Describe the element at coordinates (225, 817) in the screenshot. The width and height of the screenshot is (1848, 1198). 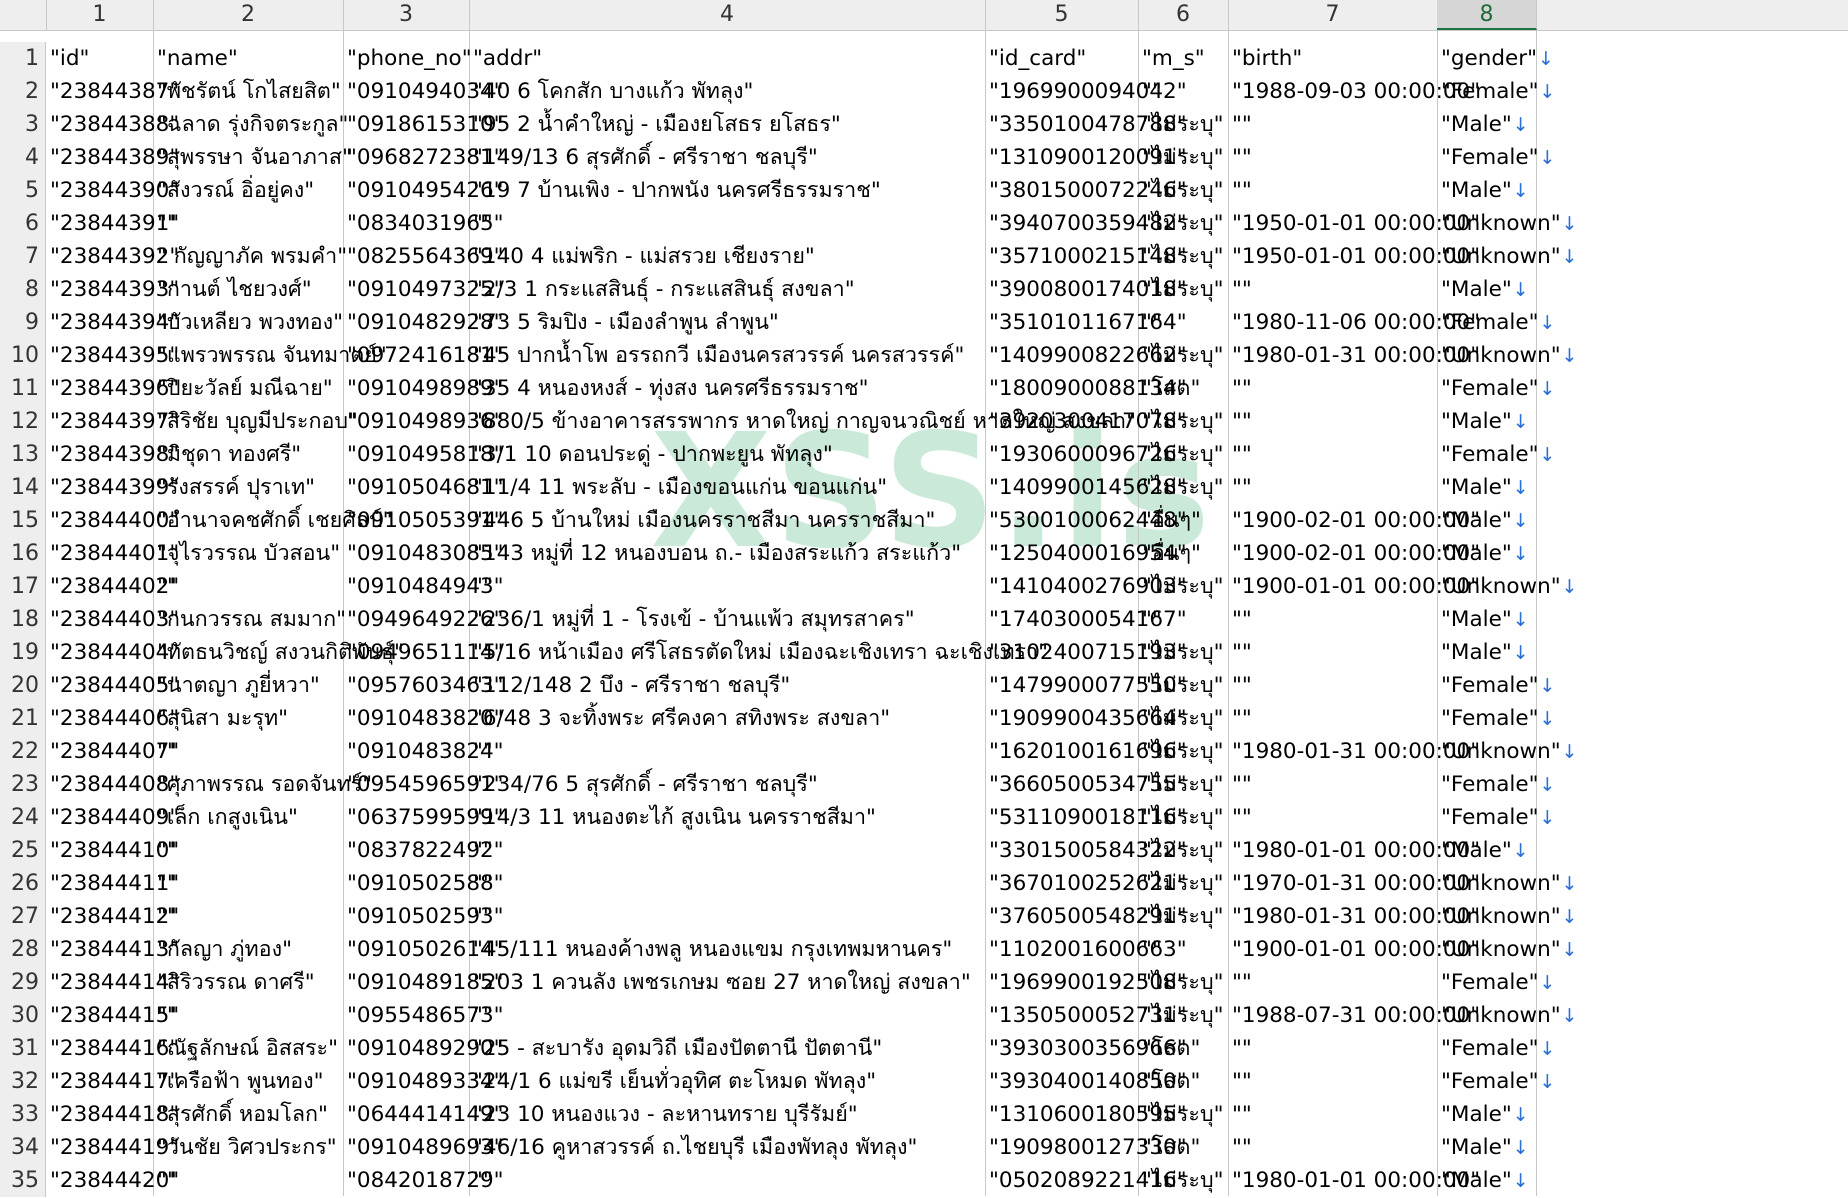
I see `table-cell: "เล็ก เกสูงเนิน"` at that location.